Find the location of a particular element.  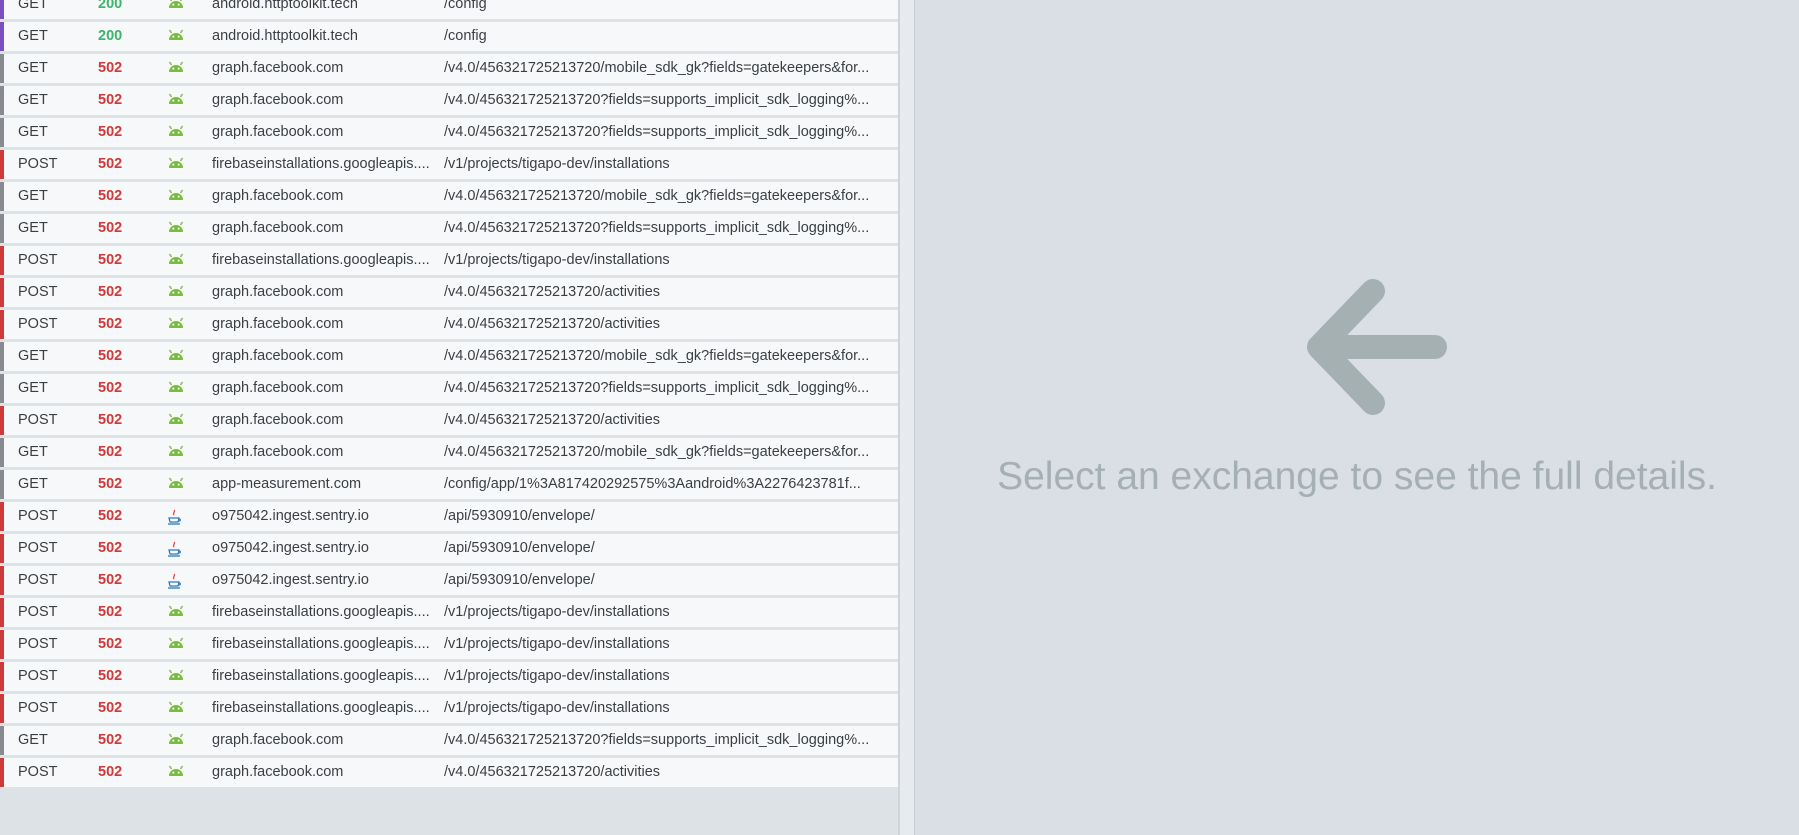

splitter-grip is located at coordinates (899, 417).